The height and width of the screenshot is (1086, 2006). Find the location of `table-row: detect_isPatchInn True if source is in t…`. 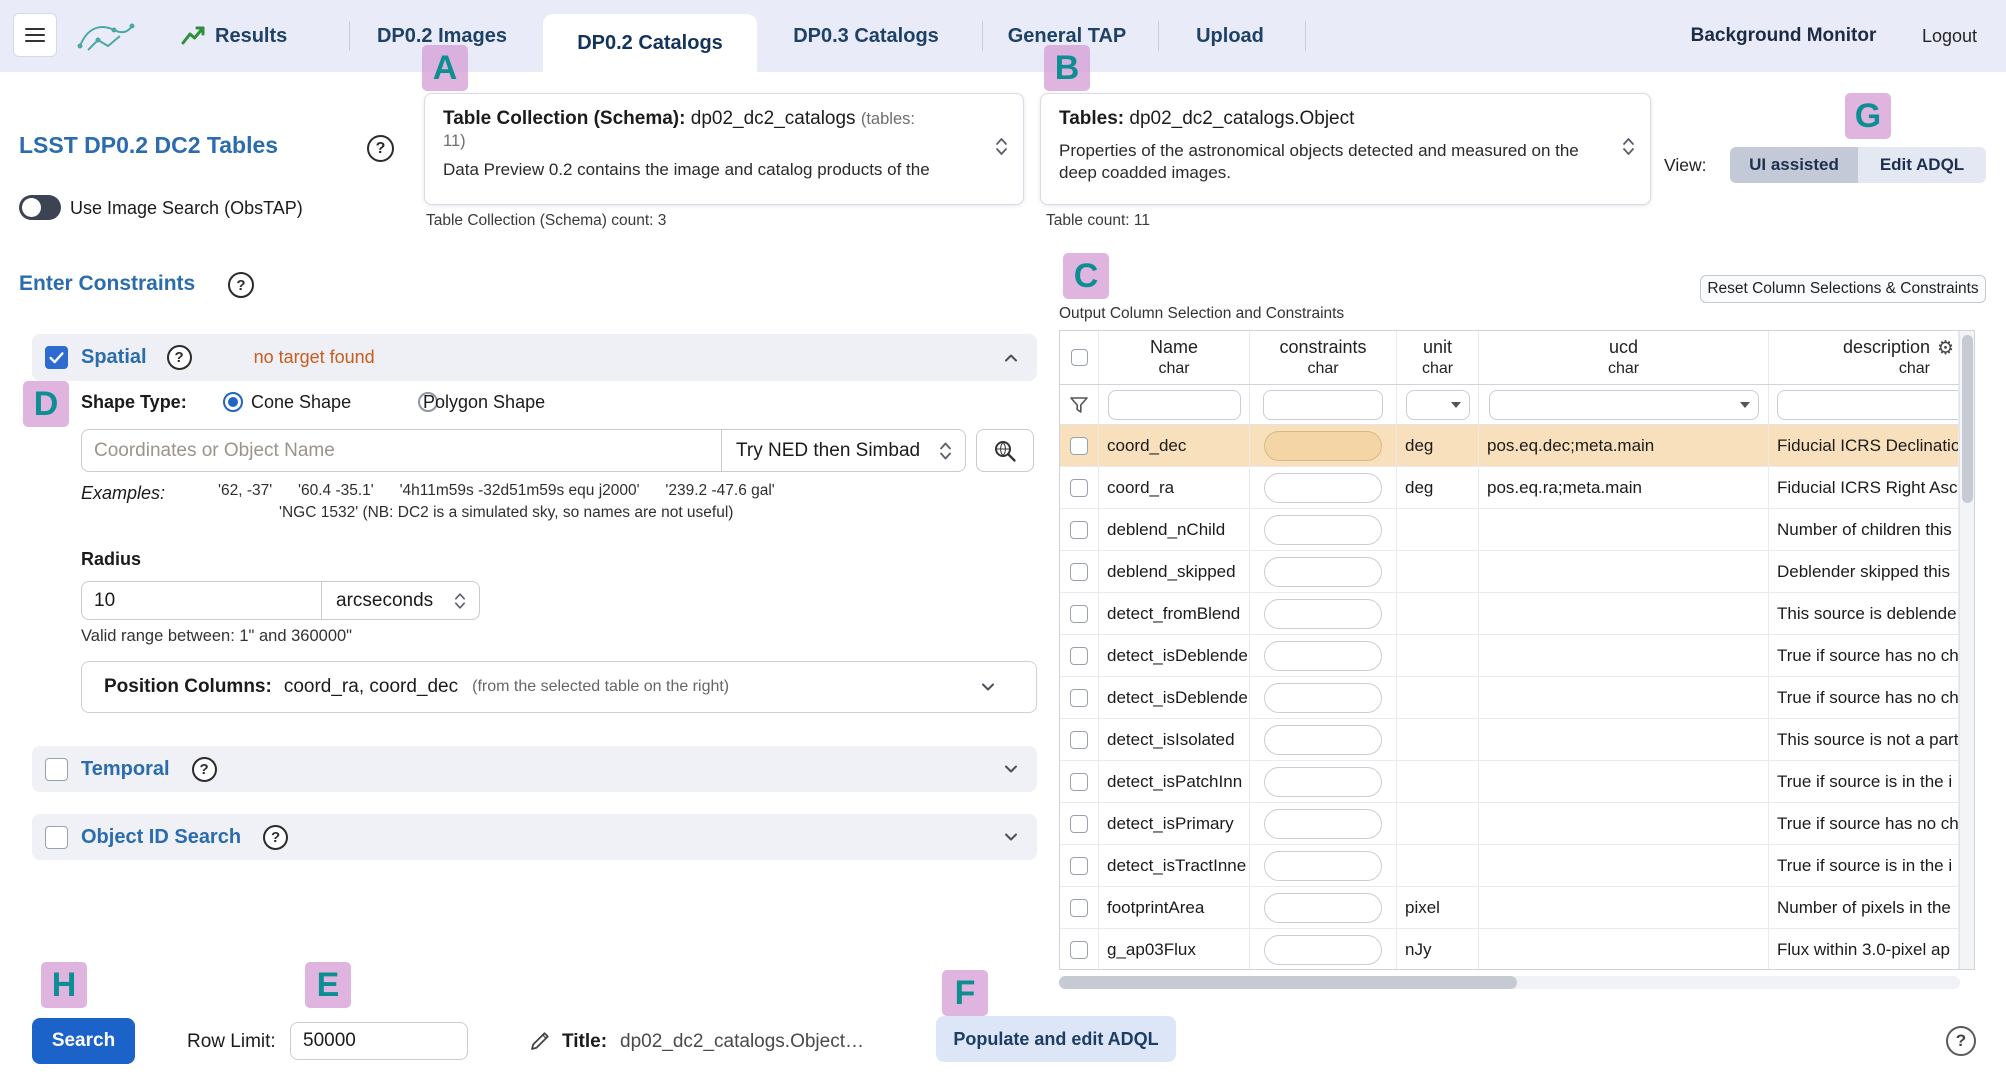

table-row: detect_isPatchInn True if source is in t… is located at coordinates (1509, 782).